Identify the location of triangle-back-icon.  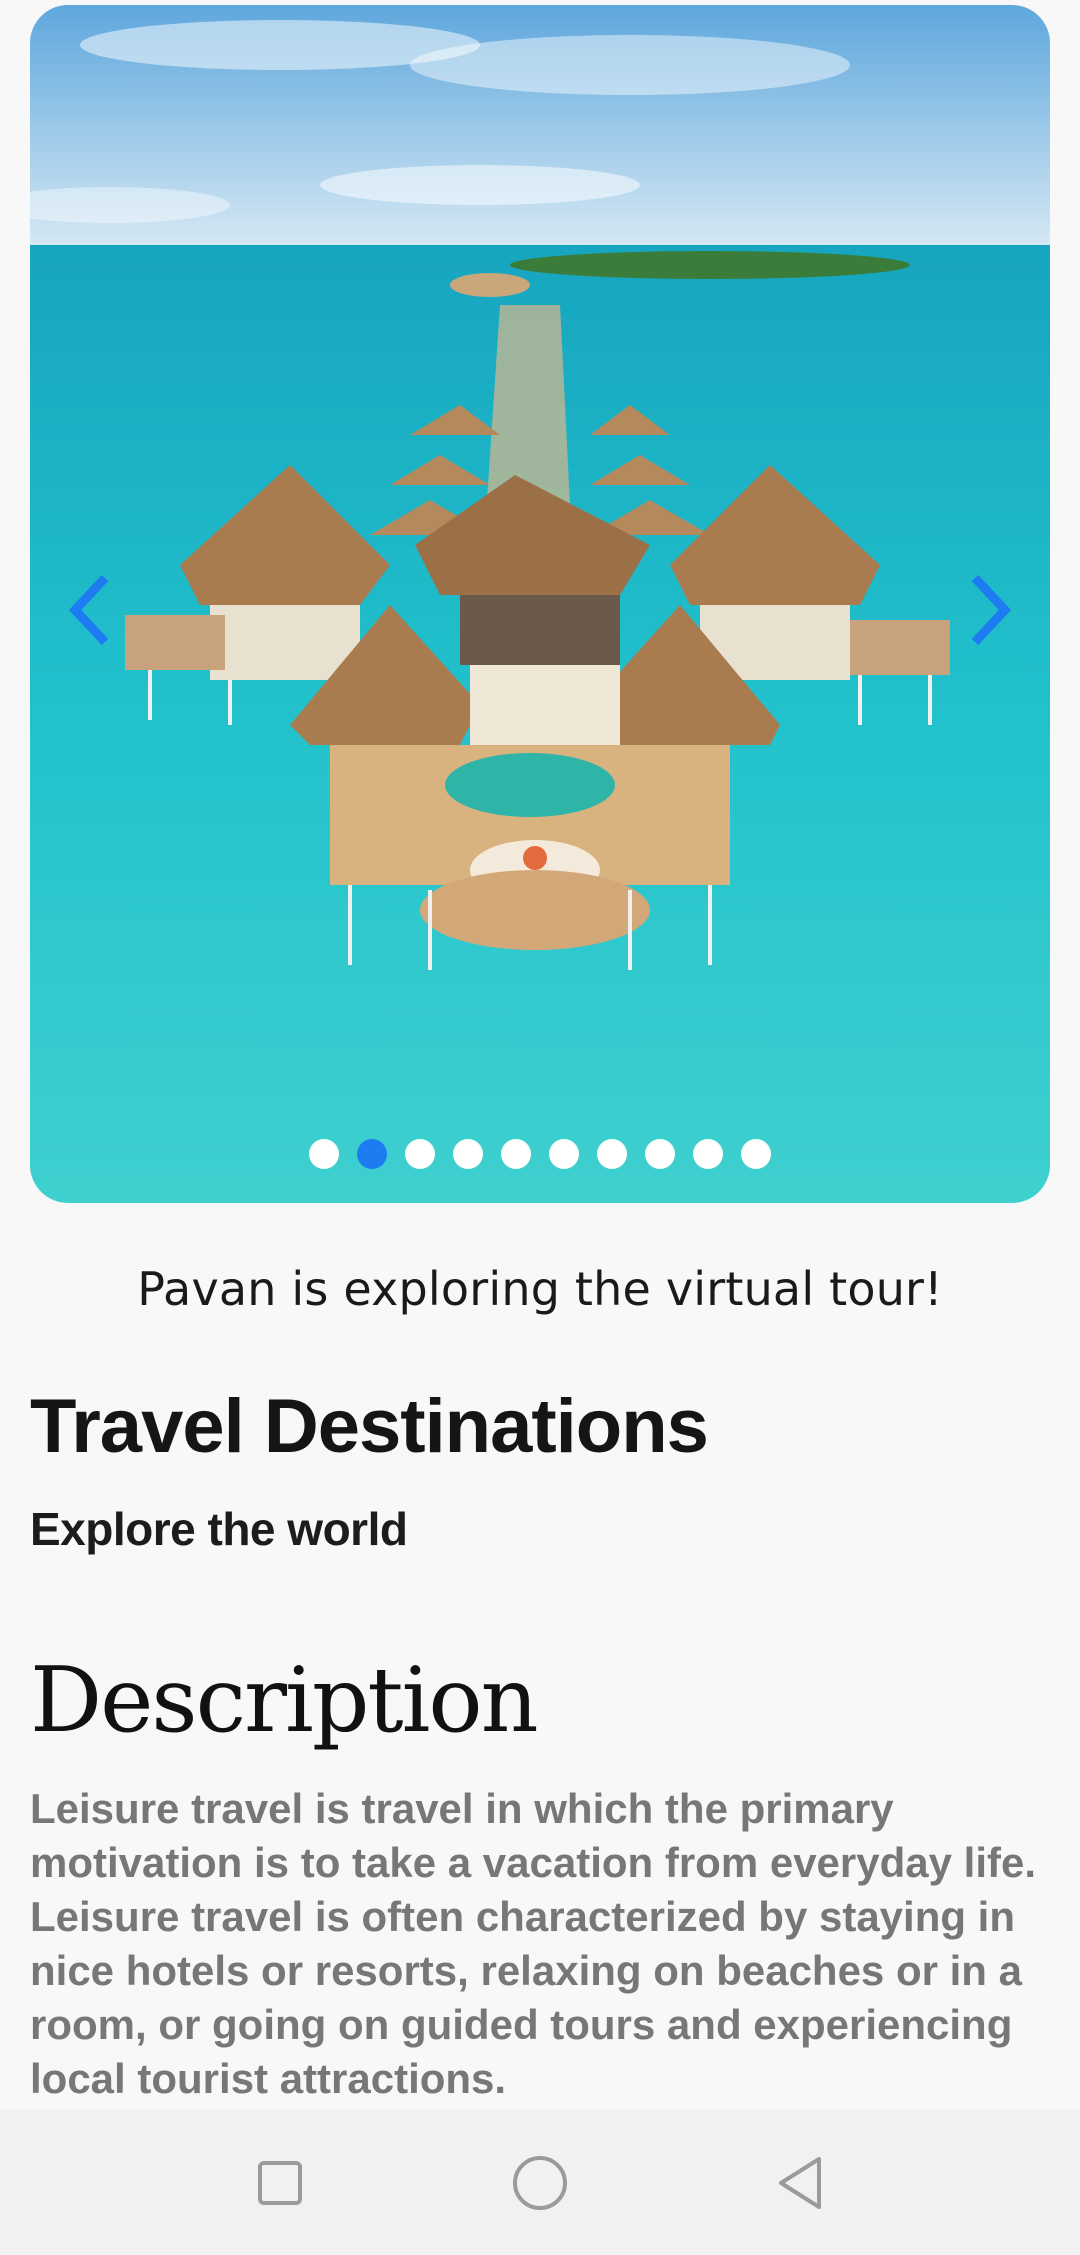
(800, 2182).